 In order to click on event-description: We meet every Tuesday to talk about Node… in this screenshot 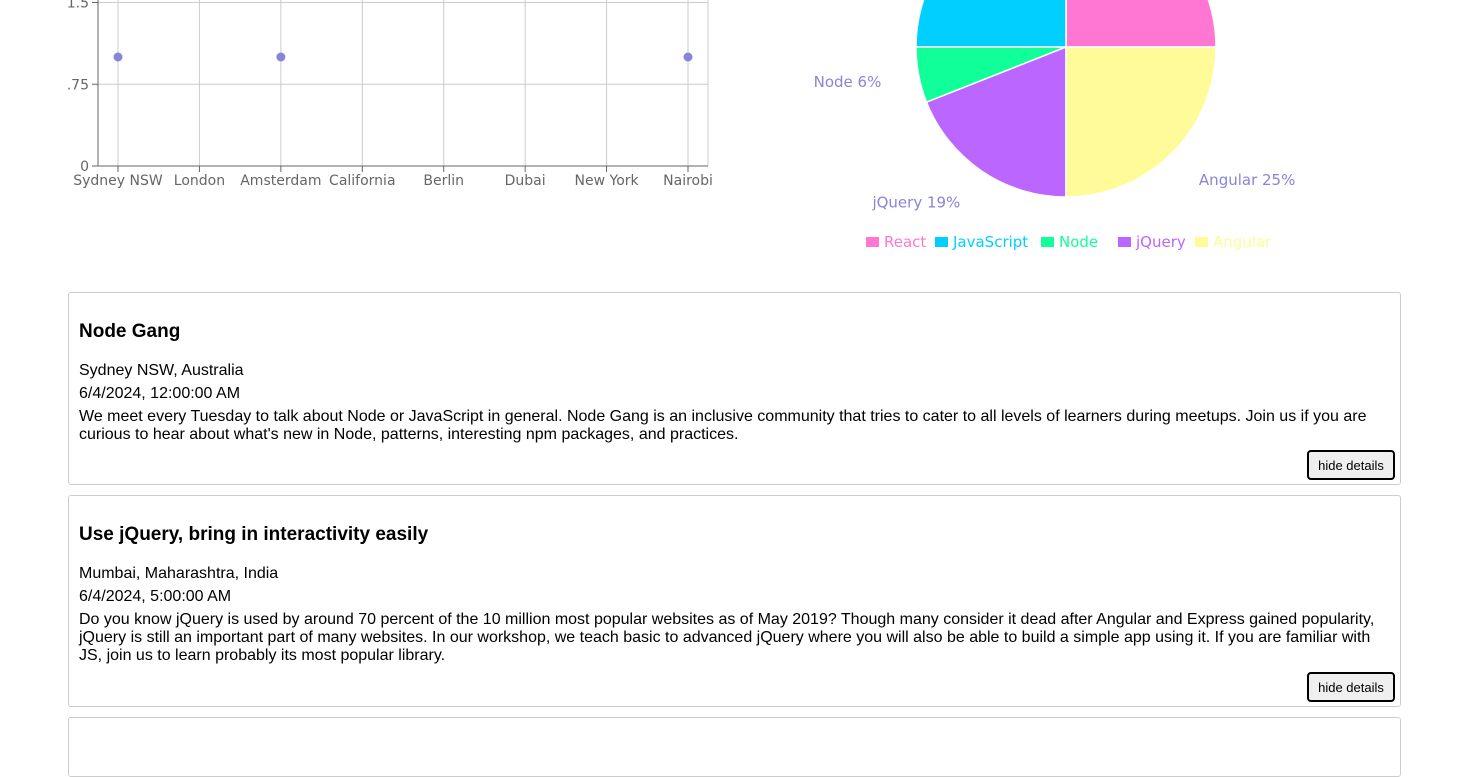, I will do `click(723, 425)`.